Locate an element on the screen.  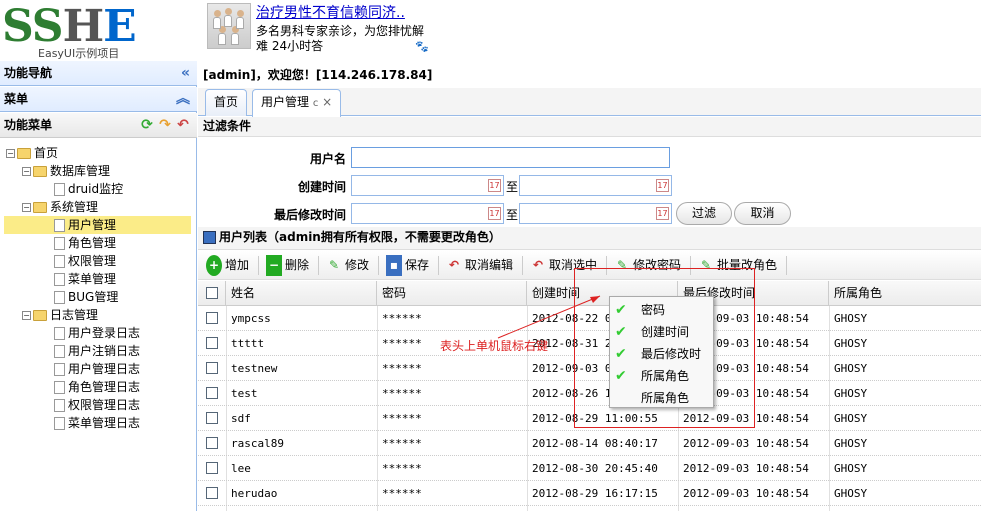
tree-node-system: − 系统管理 is located at coordinates (106, 207).